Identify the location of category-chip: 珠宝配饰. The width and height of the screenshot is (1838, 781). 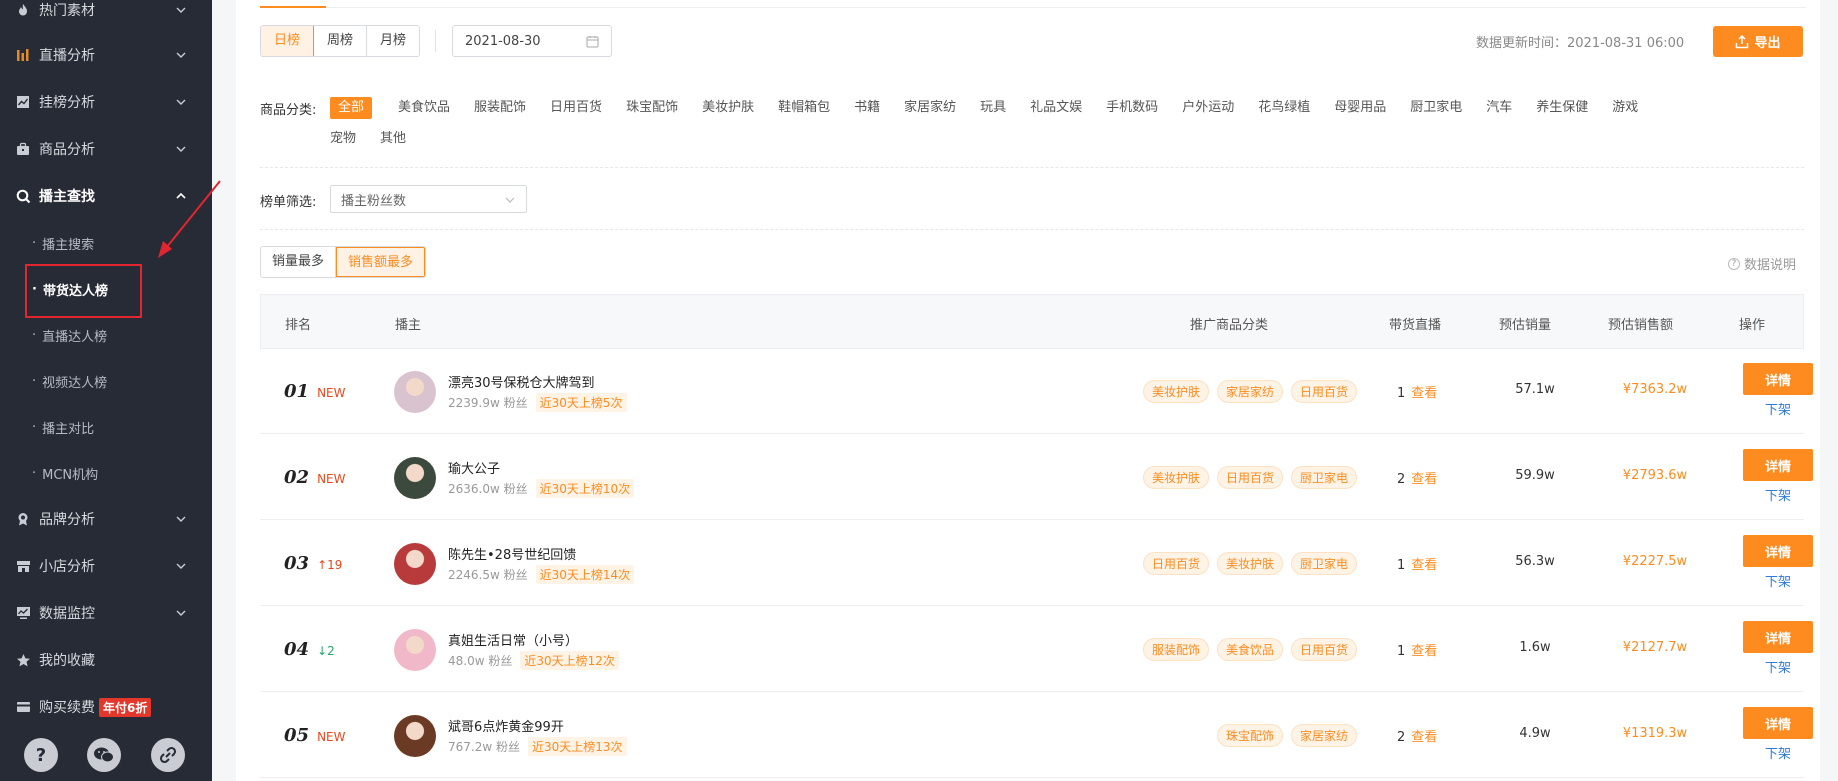
(652, 108).